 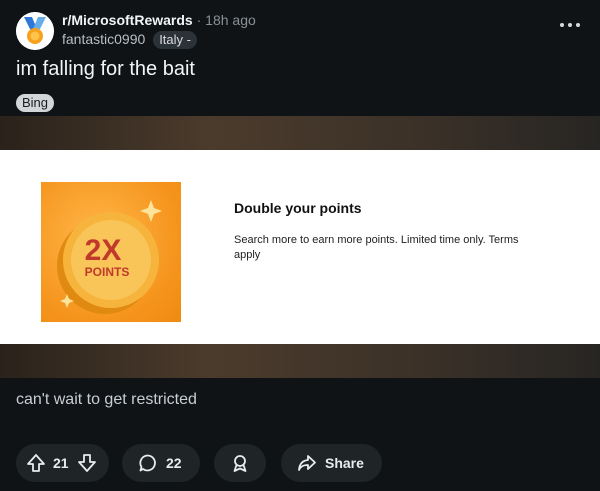 I want to click on post-flair: Bing, so click(x=35, y=103).